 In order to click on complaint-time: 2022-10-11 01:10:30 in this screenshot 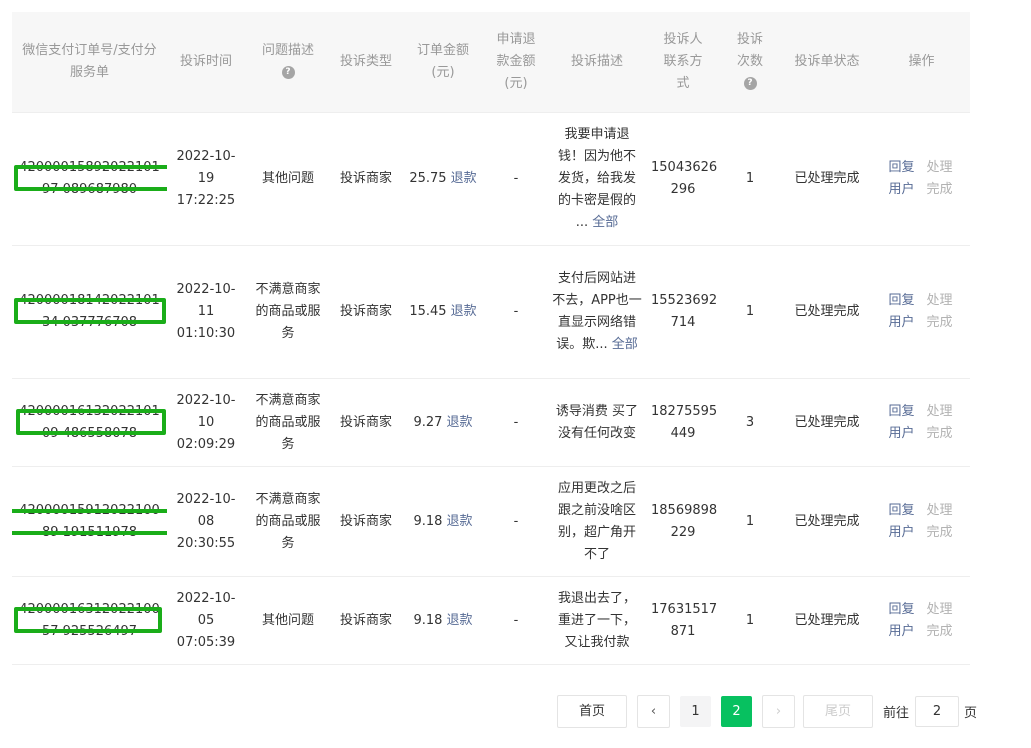, I will do `click(206, 312)`.